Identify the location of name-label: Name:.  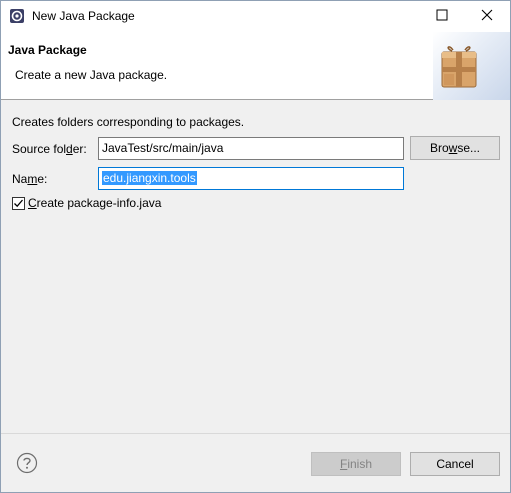
(30, 179).